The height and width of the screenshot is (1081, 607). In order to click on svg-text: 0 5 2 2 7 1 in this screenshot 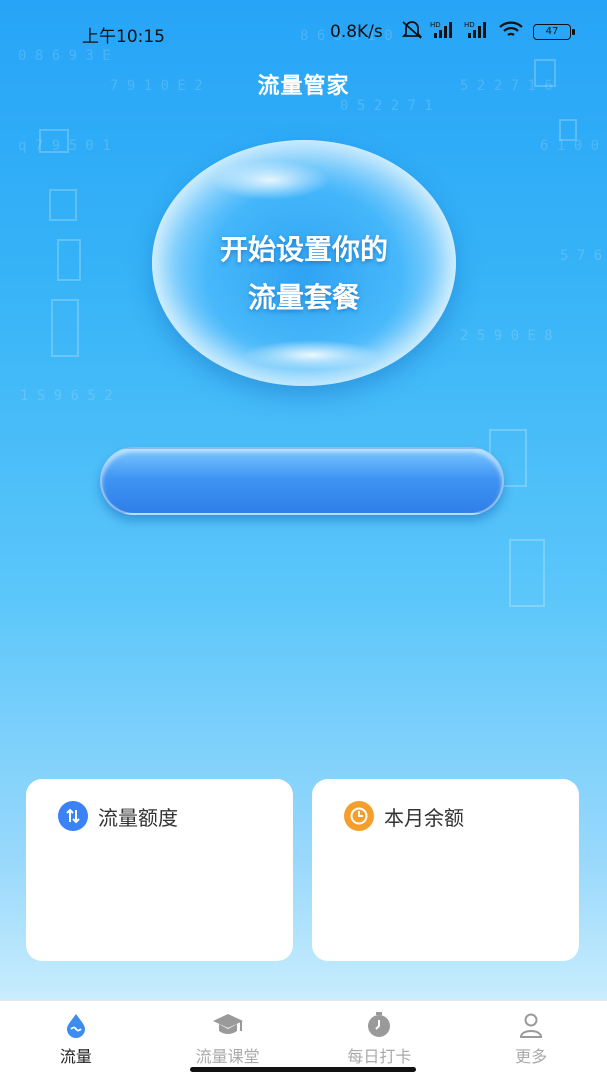, I will do `click(386, 106)`.